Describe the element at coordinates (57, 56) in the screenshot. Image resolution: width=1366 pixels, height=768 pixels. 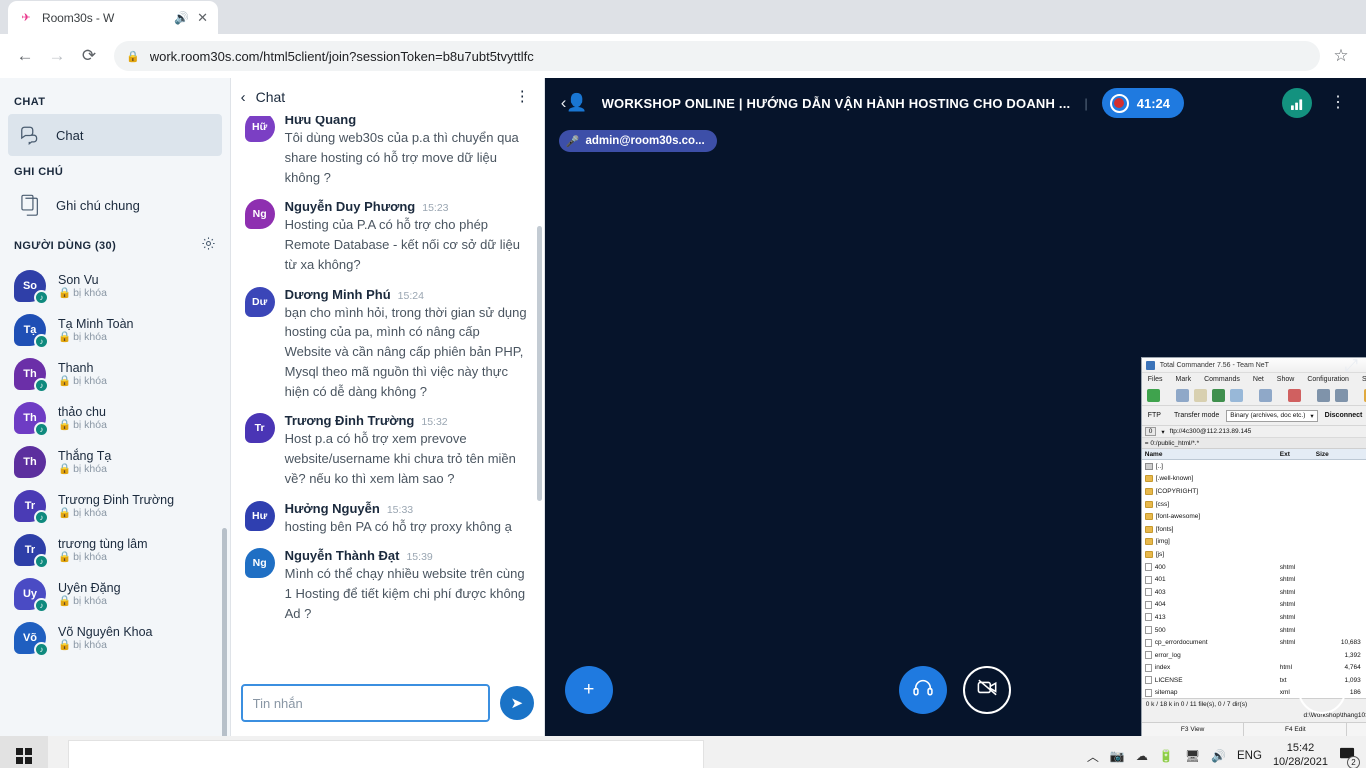
I see `forward-arrow-icon: →` at that location.